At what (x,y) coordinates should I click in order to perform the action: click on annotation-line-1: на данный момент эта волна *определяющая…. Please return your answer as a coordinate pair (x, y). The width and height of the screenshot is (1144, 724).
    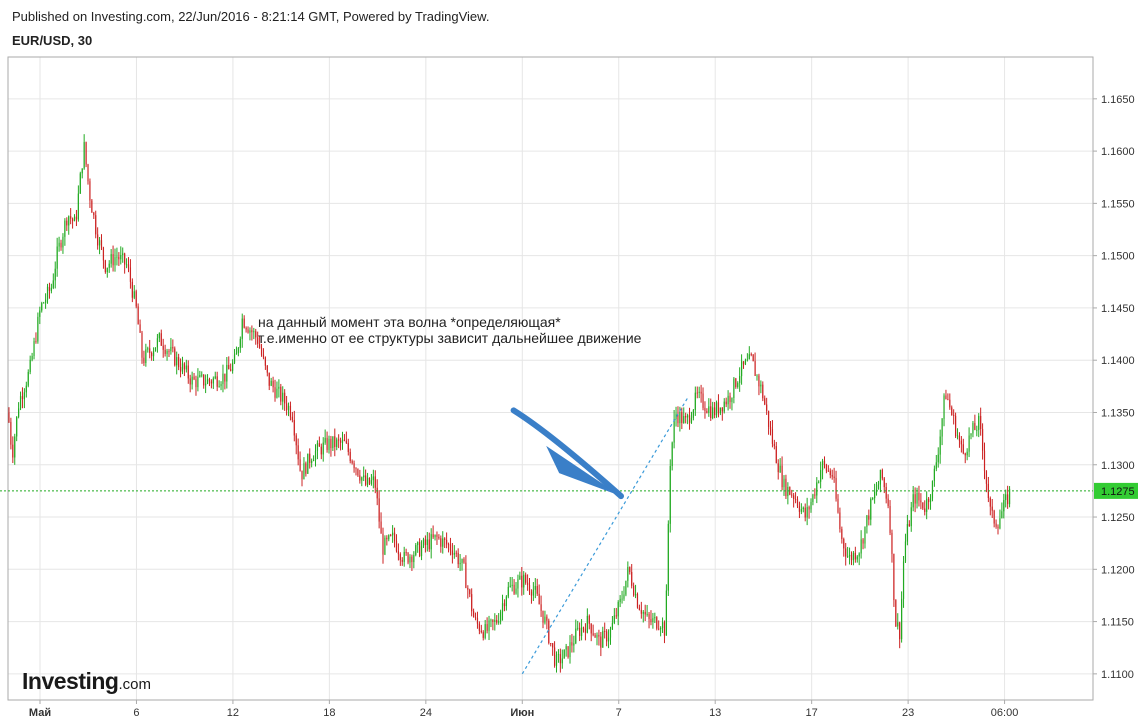
    Looking at the image, I should click on (409, 322).